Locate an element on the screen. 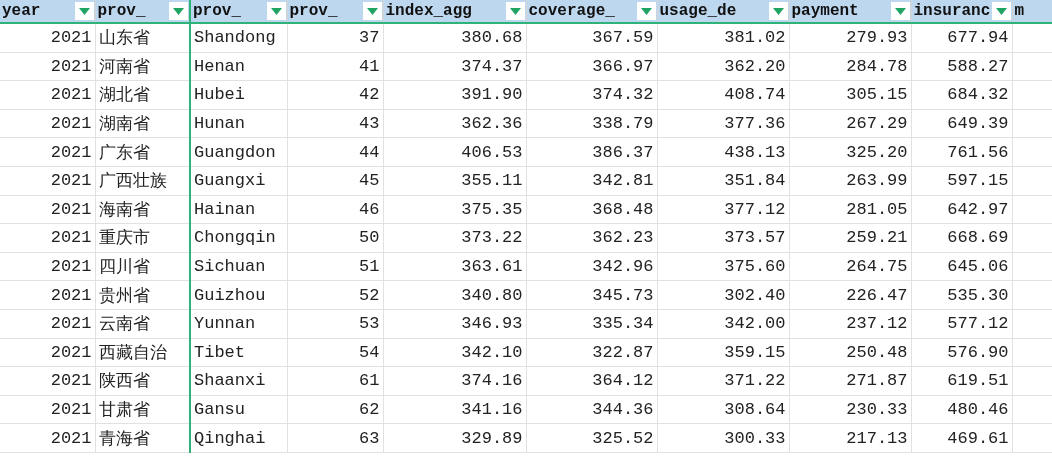  table-cell: 264.75 is located at coordinates (877, 267).